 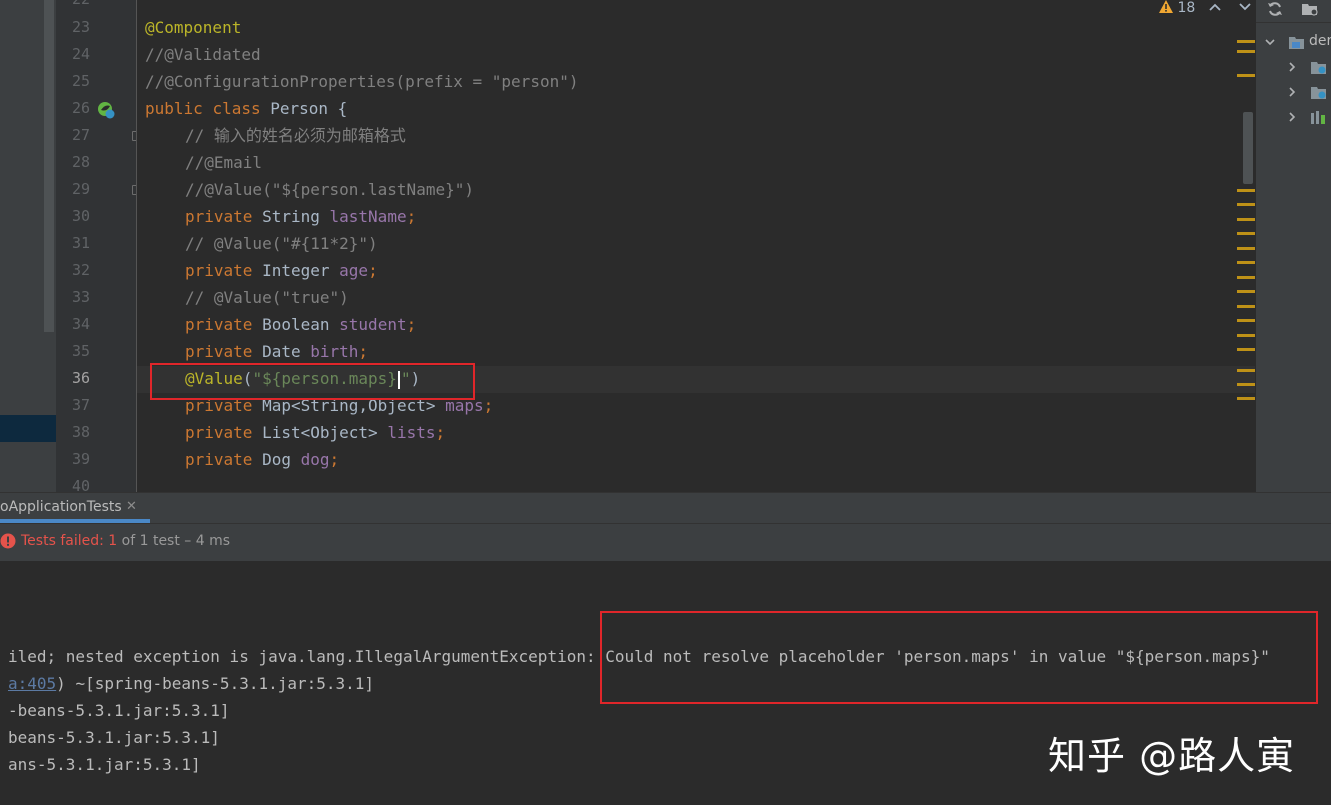 I want to click on line-number: 34, so click(x=80, y=324).